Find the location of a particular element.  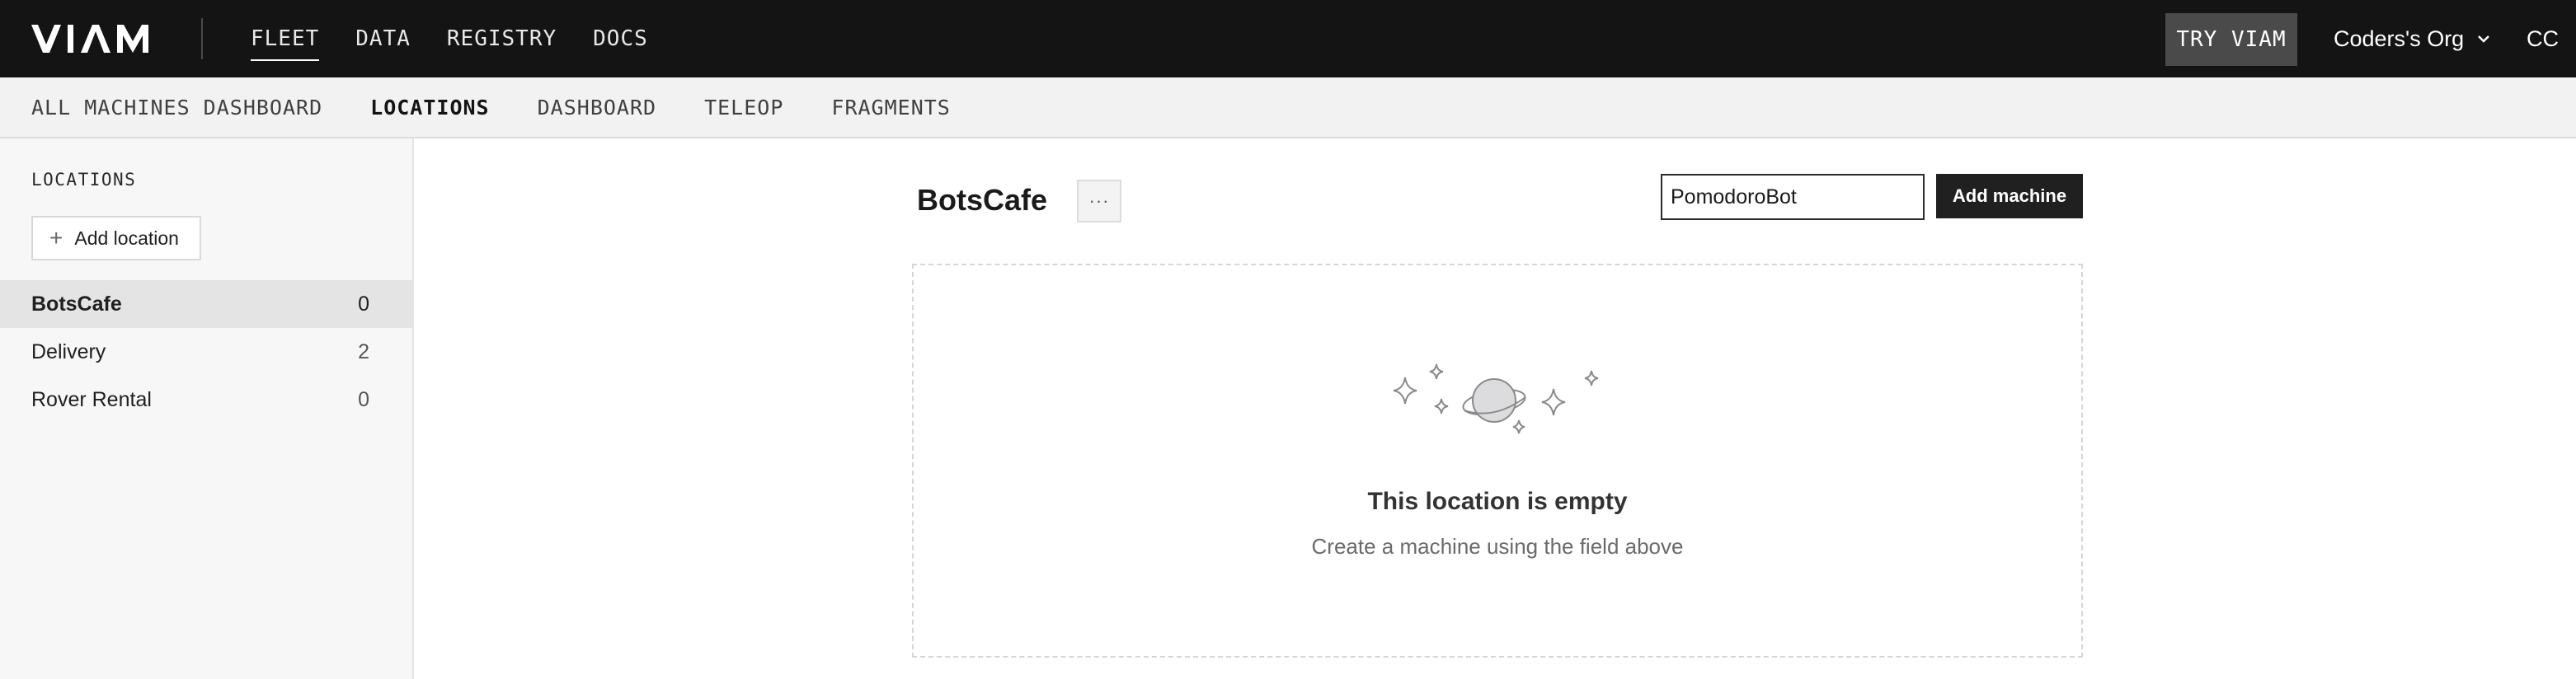

nav-docs: DOCS is located at coordinates (620, 38).